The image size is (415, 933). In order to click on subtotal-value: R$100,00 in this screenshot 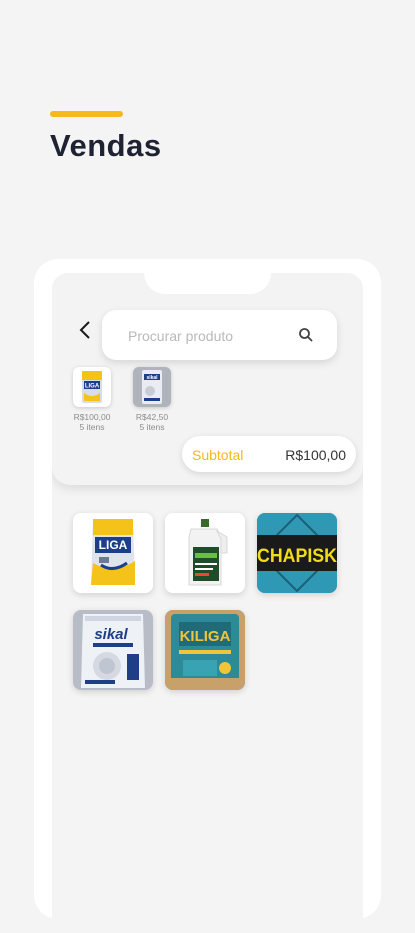, I will do `click(315, 455)`.